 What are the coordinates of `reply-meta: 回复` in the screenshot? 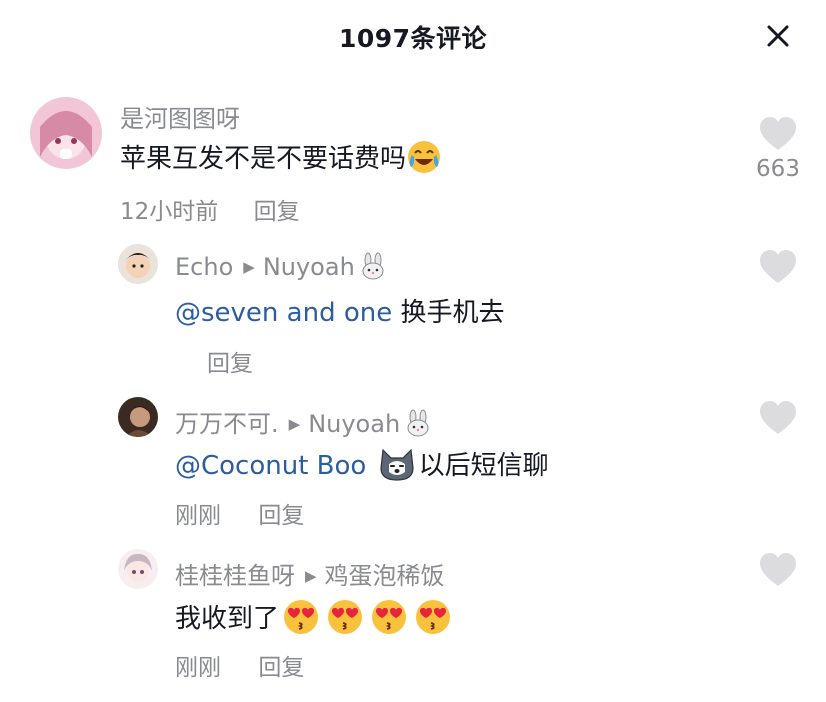 It's located at (230, 361).